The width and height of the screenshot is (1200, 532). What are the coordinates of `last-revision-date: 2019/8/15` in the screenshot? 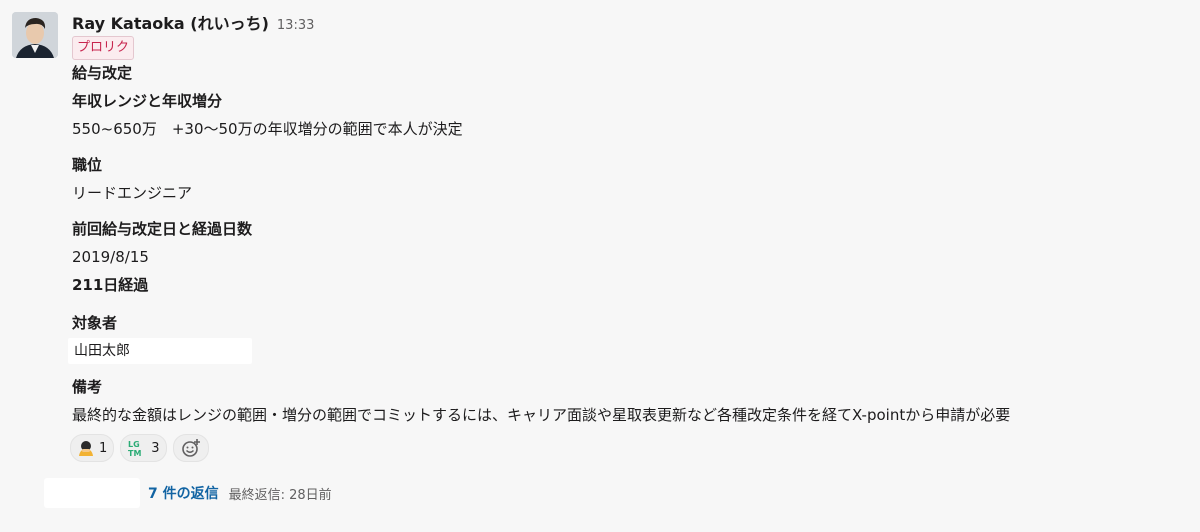 It's located at (110, 257).